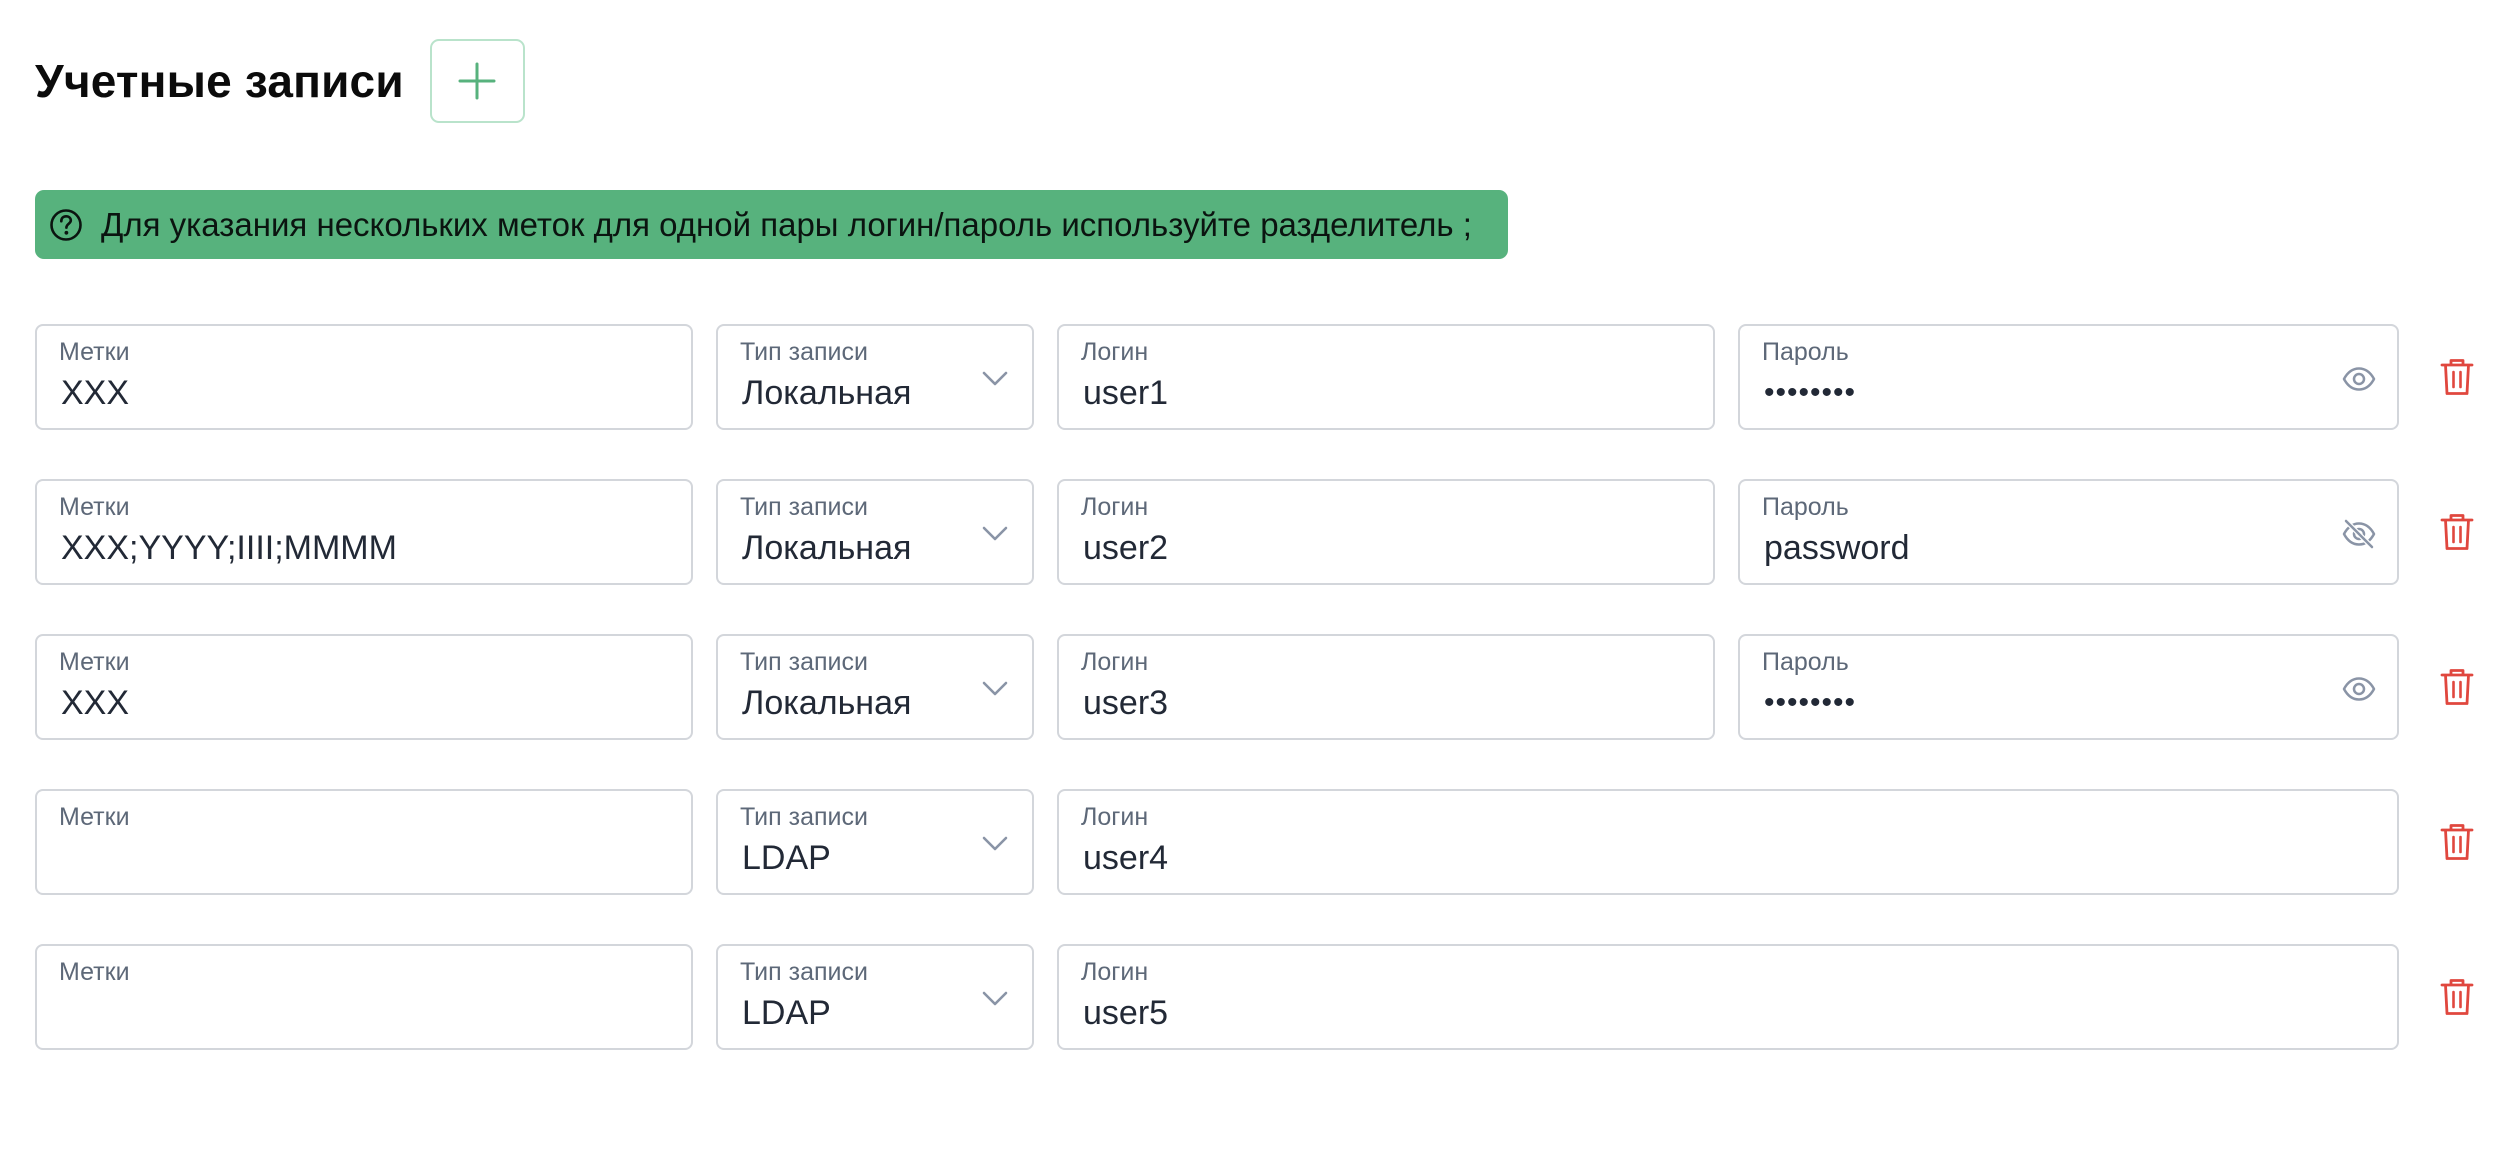  What do you see at coordinates (1386, 377) in the screenshot?
I see `login-field: Логин user1` at bounding box center [1386, 377].